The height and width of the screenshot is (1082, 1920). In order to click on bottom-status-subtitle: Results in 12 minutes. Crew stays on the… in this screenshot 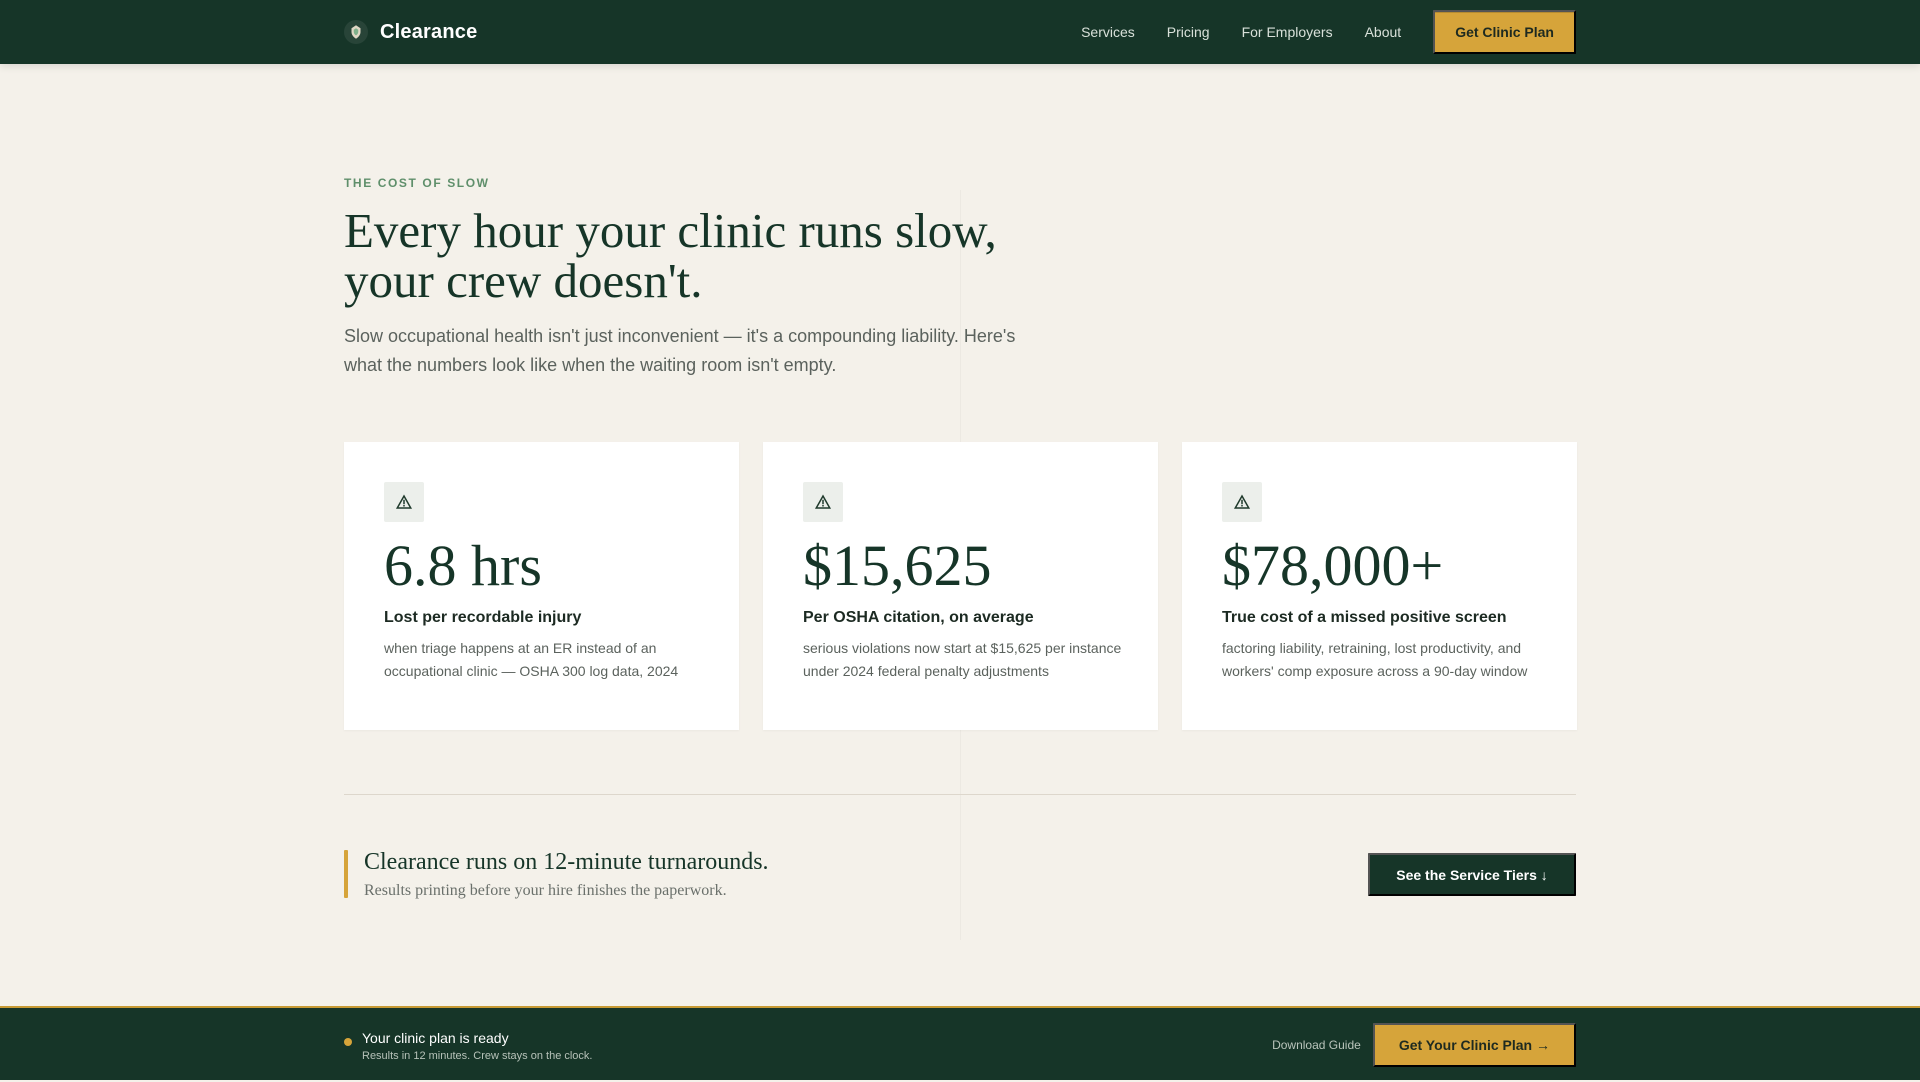, I will do `click(477, 1056)`.